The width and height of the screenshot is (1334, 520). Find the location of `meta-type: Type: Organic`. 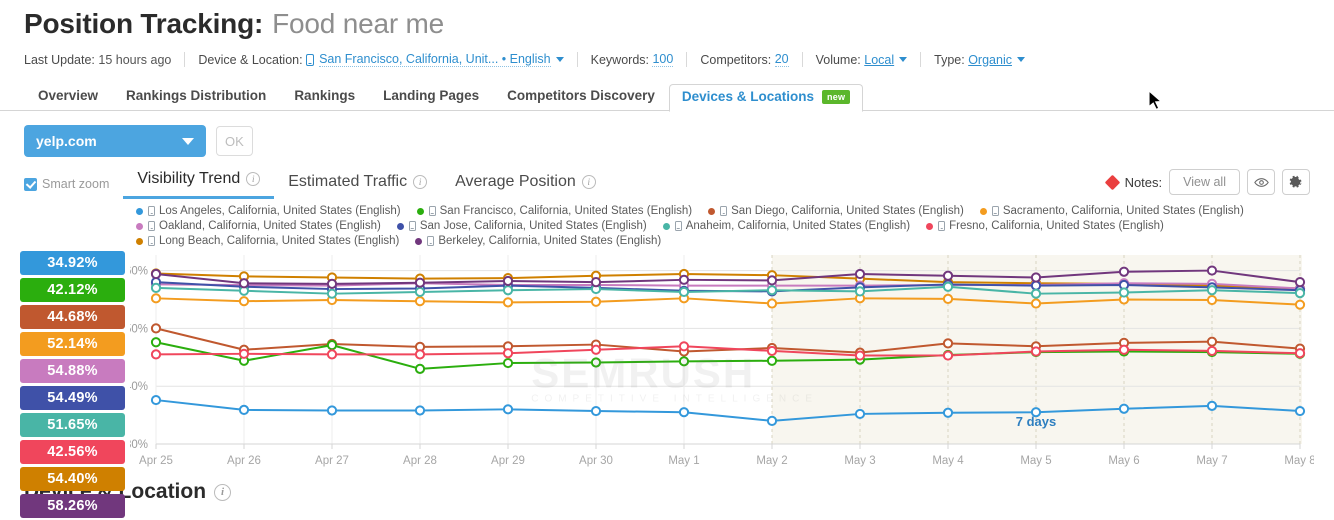

meta-type: Type: Organic is located at coordinates (979, 60).